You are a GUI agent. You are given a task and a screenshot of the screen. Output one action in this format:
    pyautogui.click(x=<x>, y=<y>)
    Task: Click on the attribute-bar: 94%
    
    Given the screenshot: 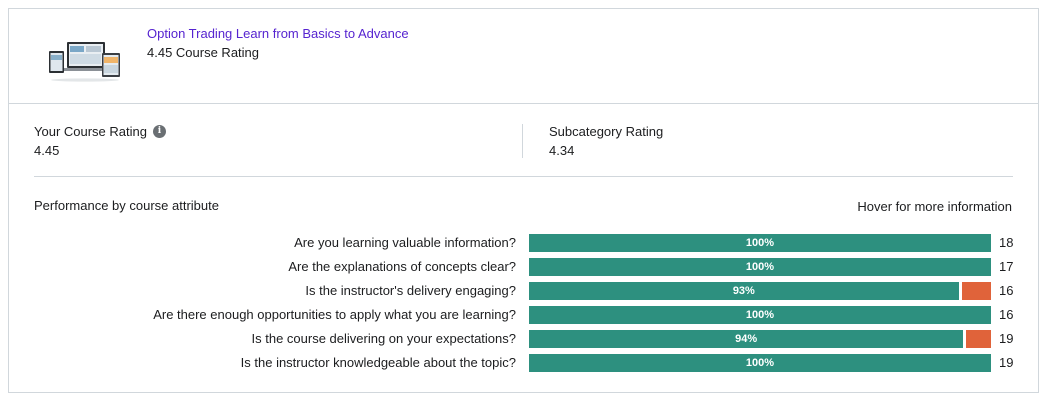 What is the action you would take?
    pyautogui.click(x=760, y=339)
    